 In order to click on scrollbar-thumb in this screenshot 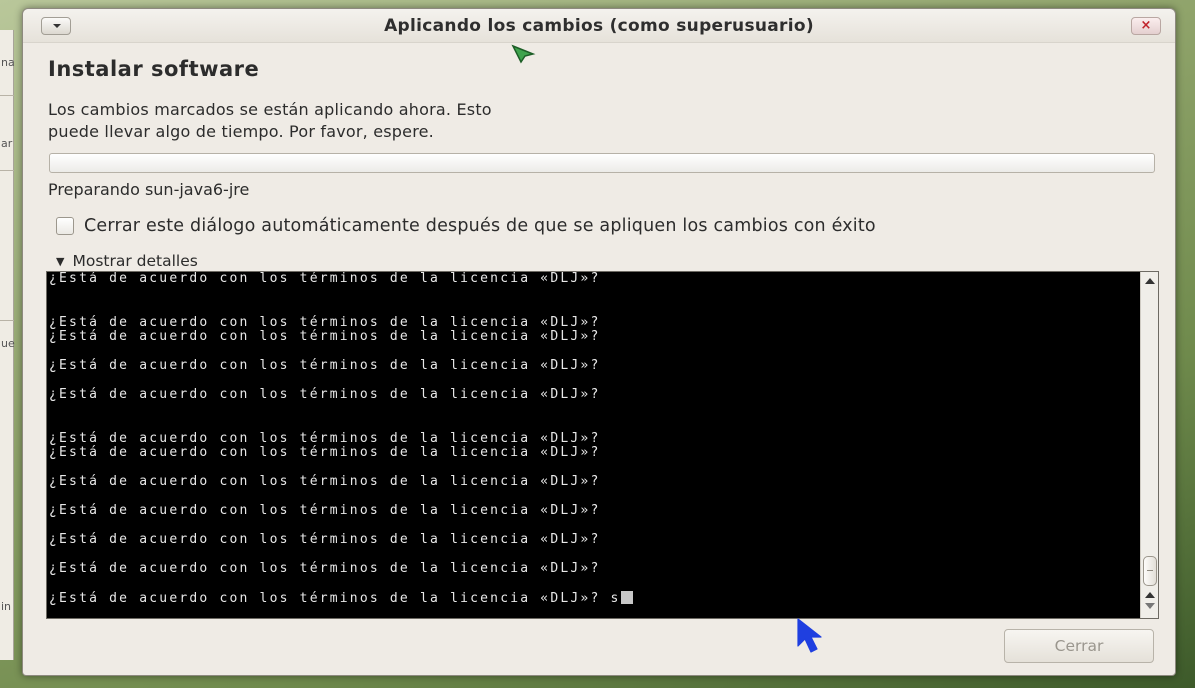, I will do `click(1150, 571)`.